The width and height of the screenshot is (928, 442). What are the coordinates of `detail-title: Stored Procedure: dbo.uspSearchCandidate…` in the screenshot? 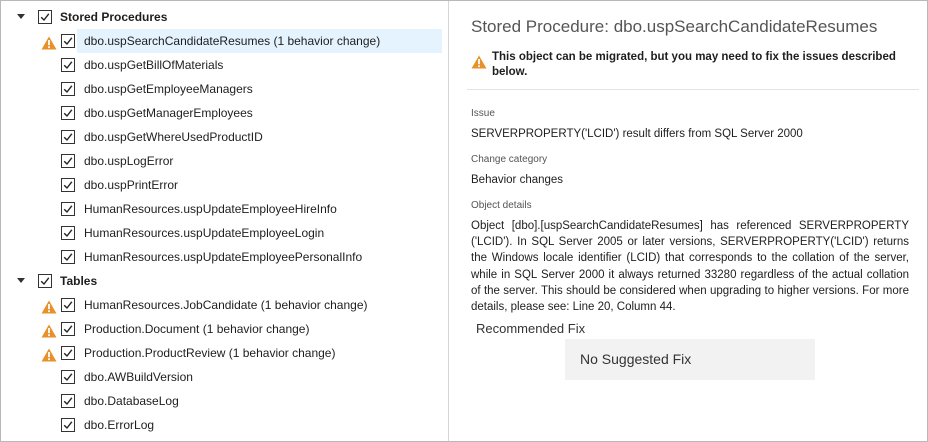 It's located at (674, 26).